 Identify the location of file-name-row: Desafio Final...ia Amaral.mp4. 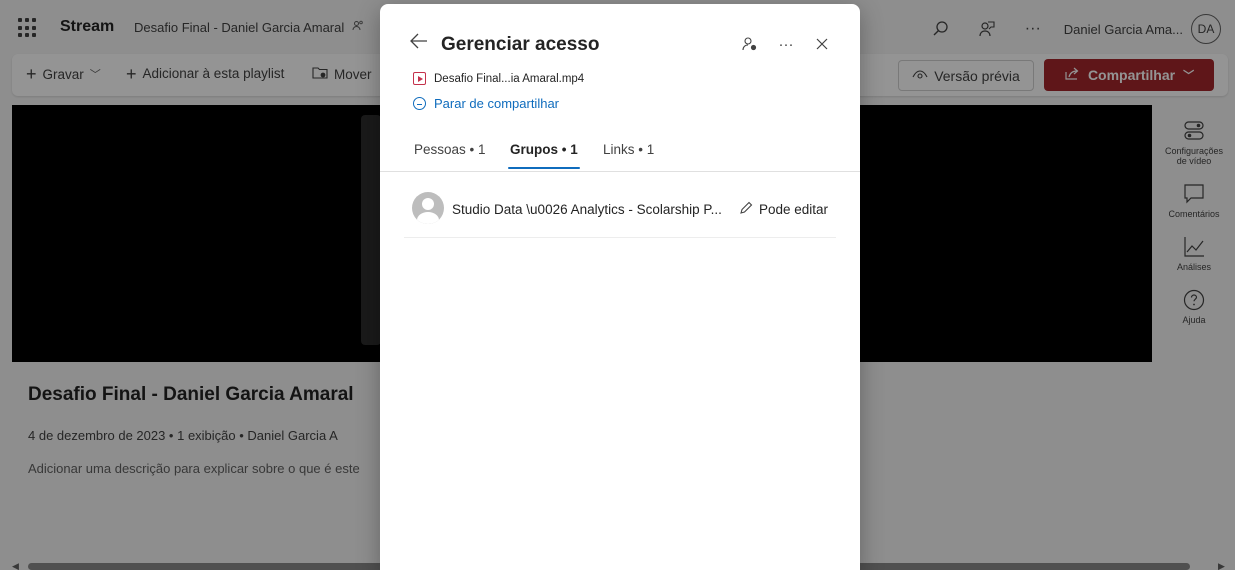
(498, 78).